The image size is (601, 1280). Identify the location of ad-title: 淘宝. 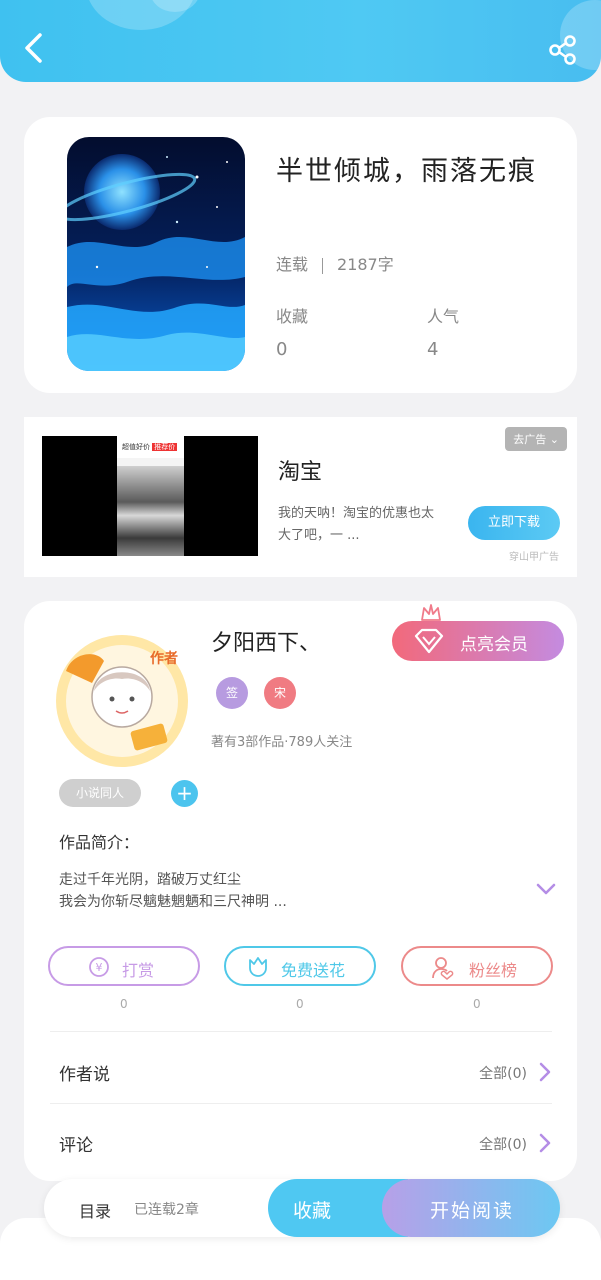
(300, 472).